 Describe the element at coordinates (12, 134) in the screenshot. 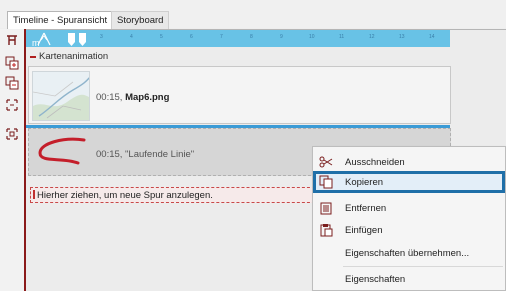

I see `collapse-track-icon` at that location.